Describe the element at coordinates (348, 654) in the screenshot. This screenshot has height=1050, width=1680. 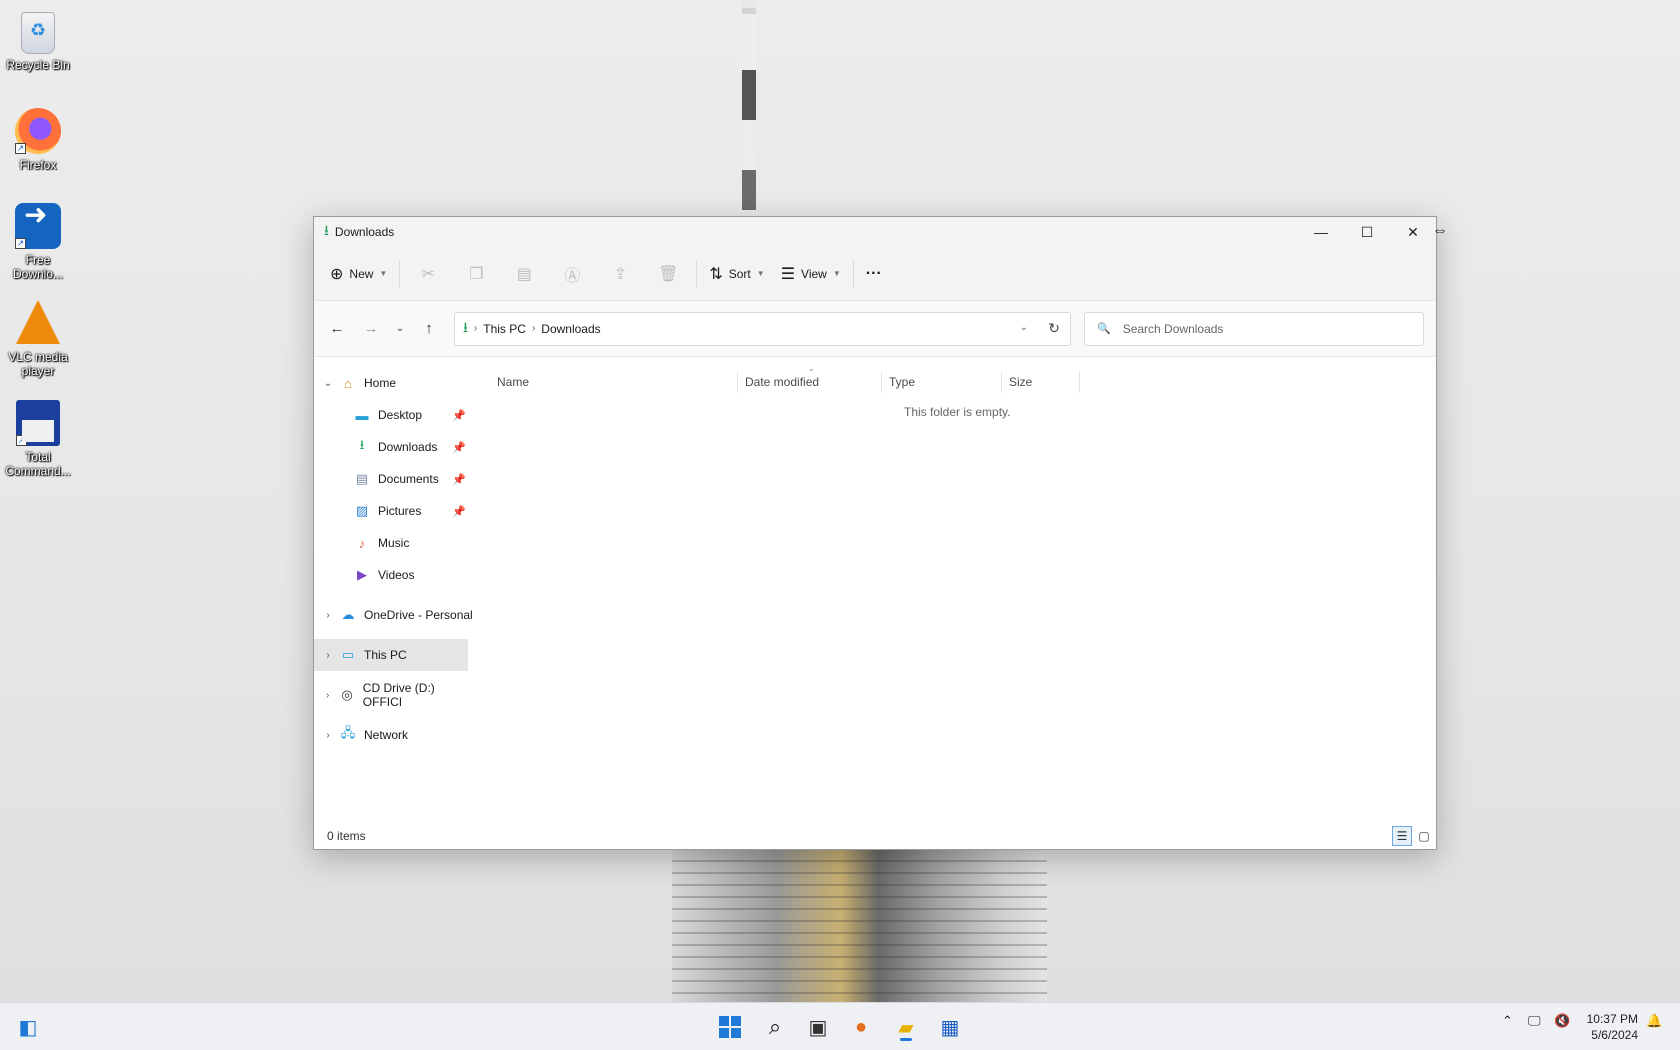
I see `computer-icon: ▭` at that location.